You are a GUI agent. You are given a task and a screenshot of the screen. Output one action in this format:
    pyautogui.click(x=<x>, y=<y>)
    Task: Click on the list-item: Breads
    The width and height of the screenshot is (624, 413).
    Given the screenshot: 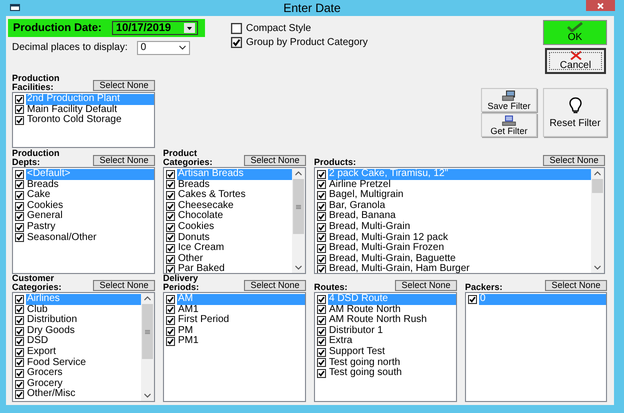 What is the action you would take?
    pyautogui.click(x=90, y=185)
    